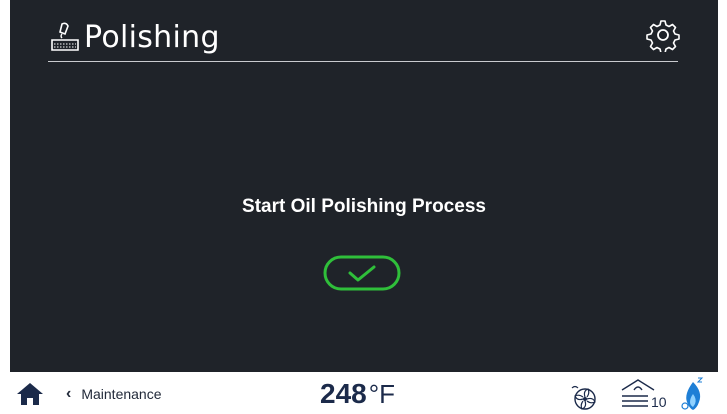 The width and height of the screenshot is (727, 414). Describe the element at coordinates (343, 393) in the screenshot. I see `temperature-value: 248` at that location.